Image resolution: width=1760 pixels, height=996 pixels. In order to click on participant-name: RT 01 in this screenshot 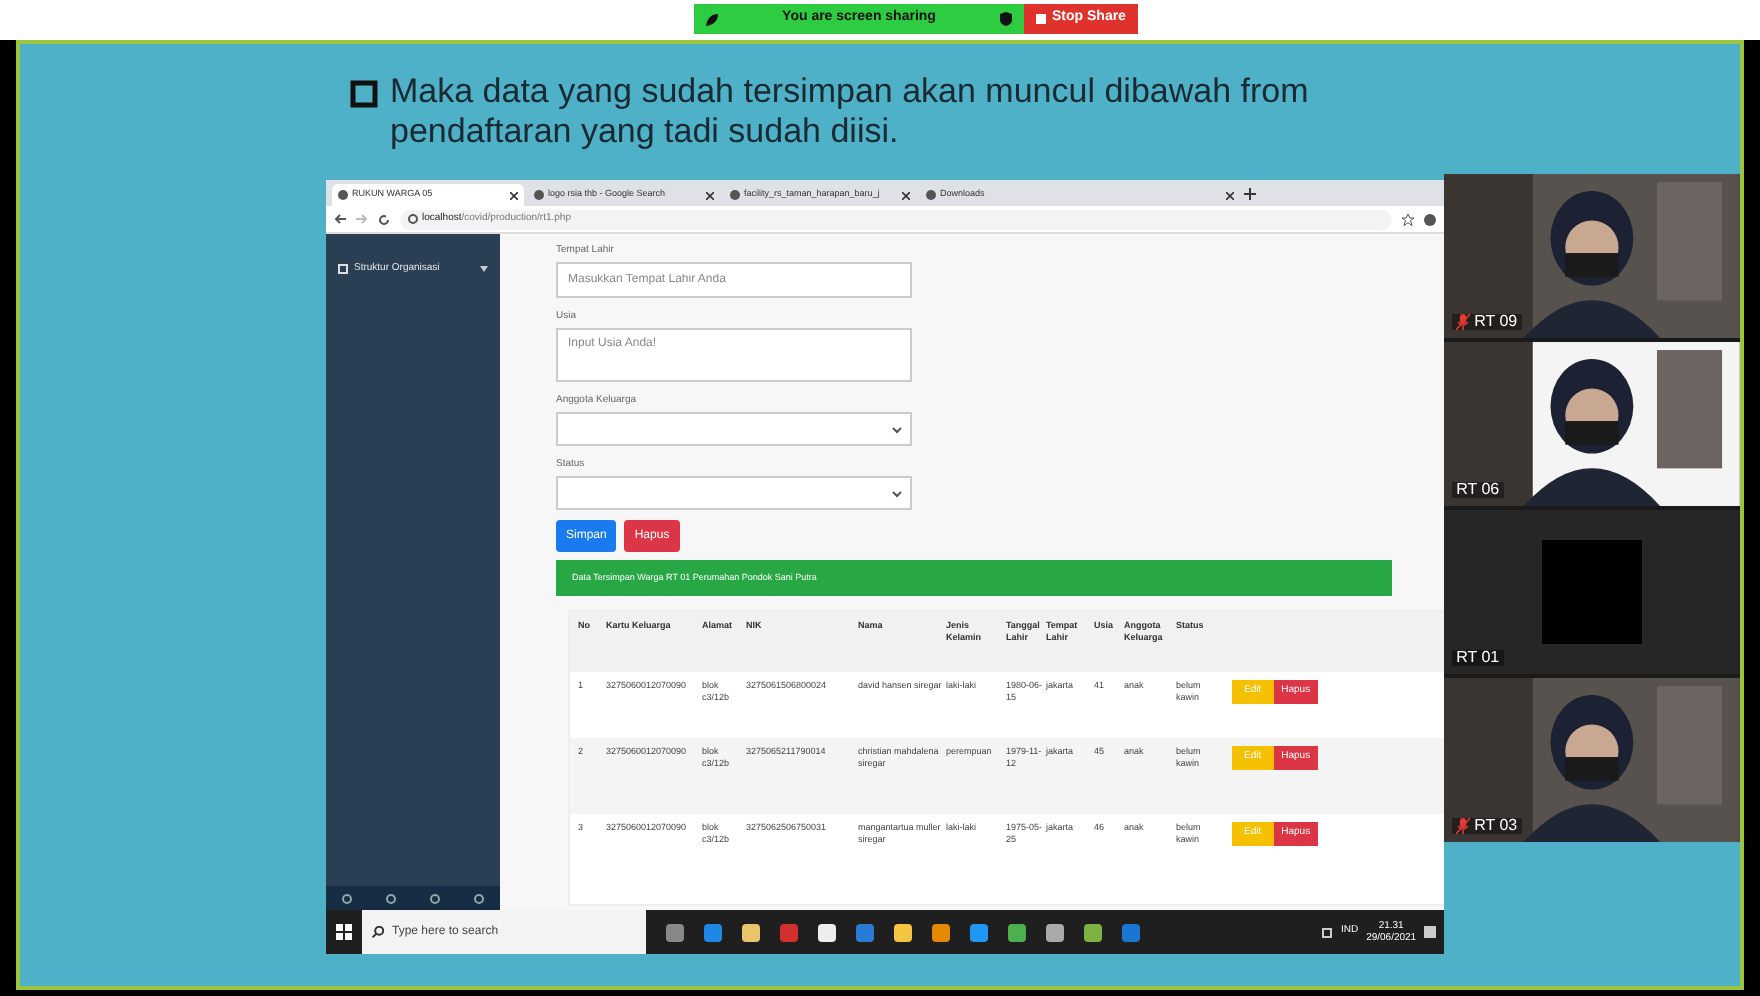, I will do `click(1478, 658)`.